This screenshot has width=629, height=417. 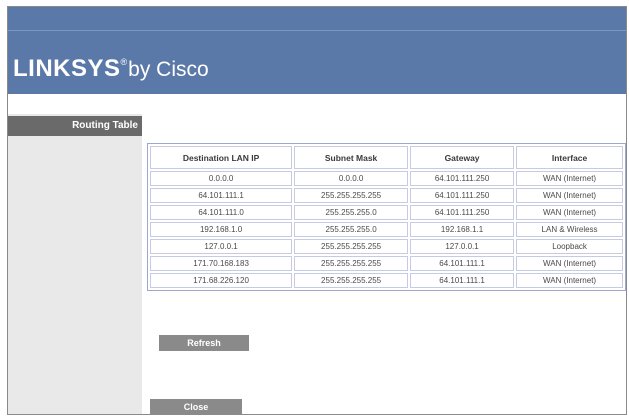 What do you see at coordinates (462, 157) in the screenshot?
I see `column-header-gateway: Gateway` at bounding box center [462, 157].